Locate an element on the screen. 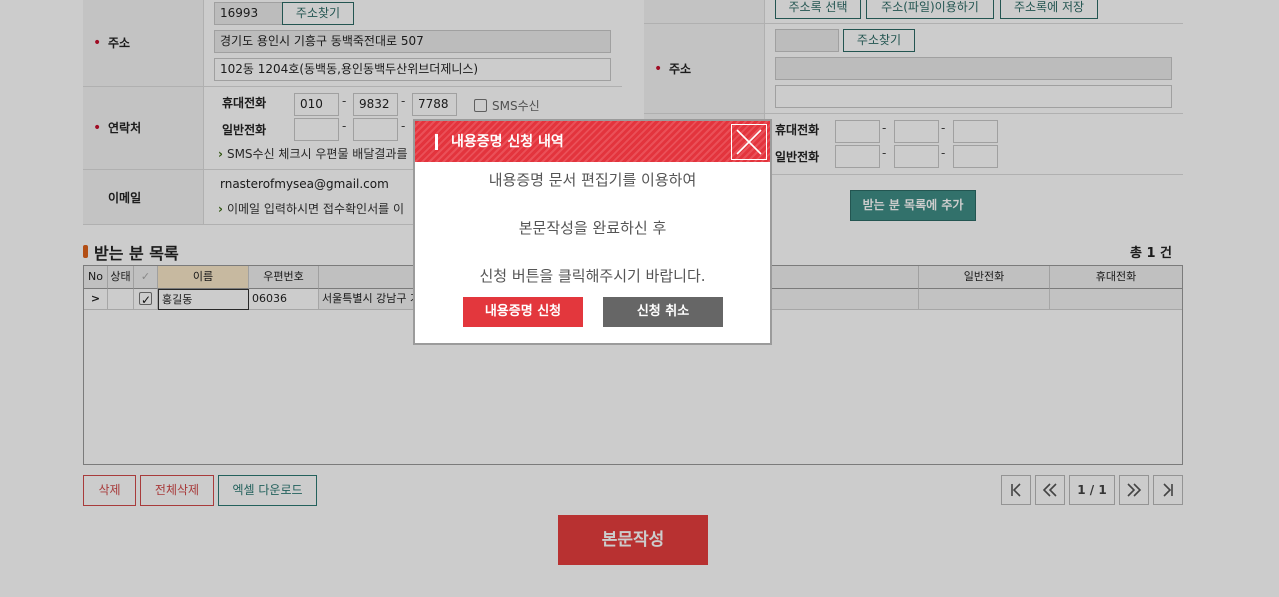 This screenshot has height=597, width=1279. modal-line-2: 본문작성을 완료하신 후 is located at coordinates (592, 228).